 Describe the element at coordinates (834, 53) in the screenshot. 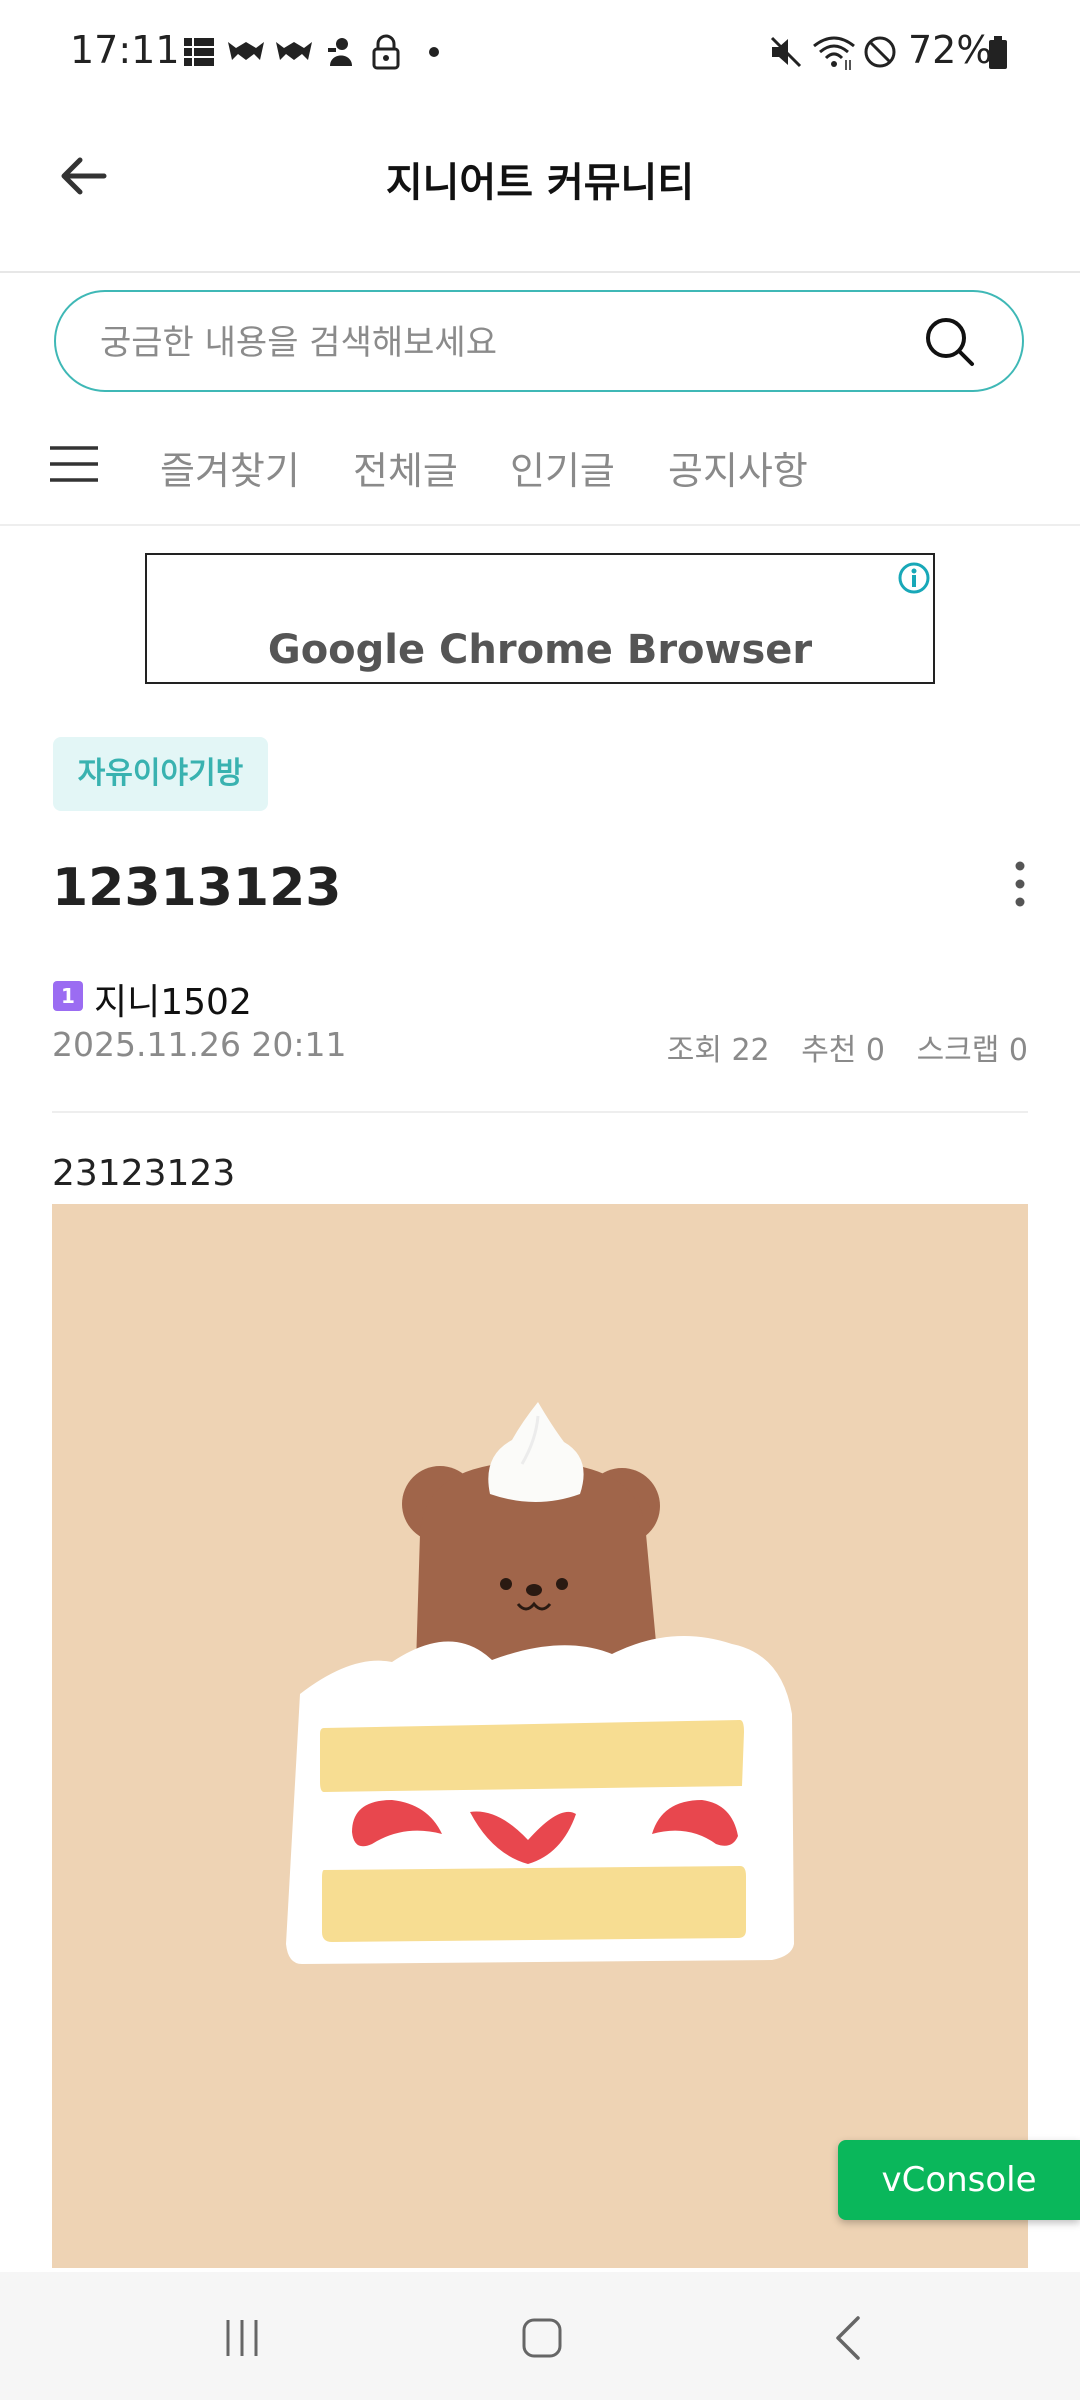

I see `wifi-icon` at that location.